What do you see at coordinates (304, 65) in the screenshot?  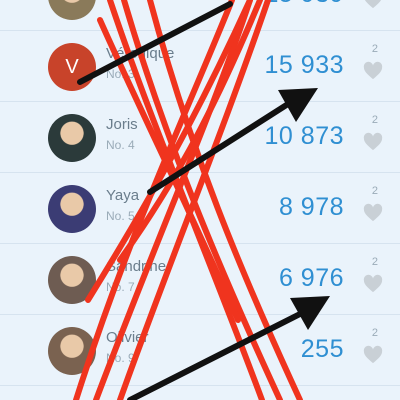 I see `player-score: 15 933` at bounding box center [304, 65].